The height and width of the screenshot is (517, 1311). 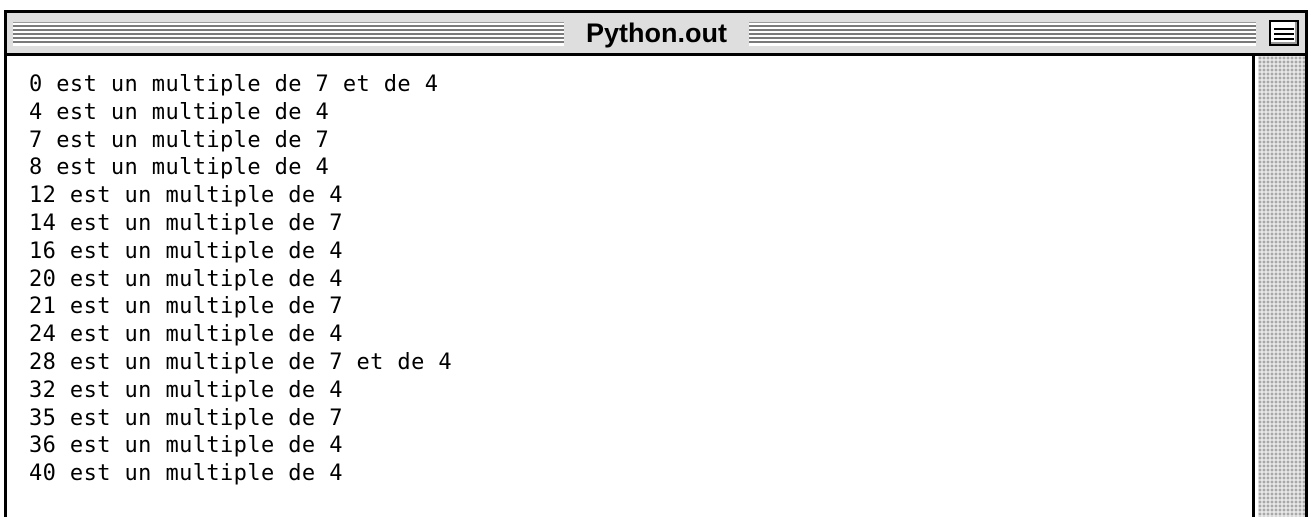 What do you see at coordinates (186, 335) in the screenshot?
I see `output-line: 24 est un multiple de 4` at bounding box center [186, 335].